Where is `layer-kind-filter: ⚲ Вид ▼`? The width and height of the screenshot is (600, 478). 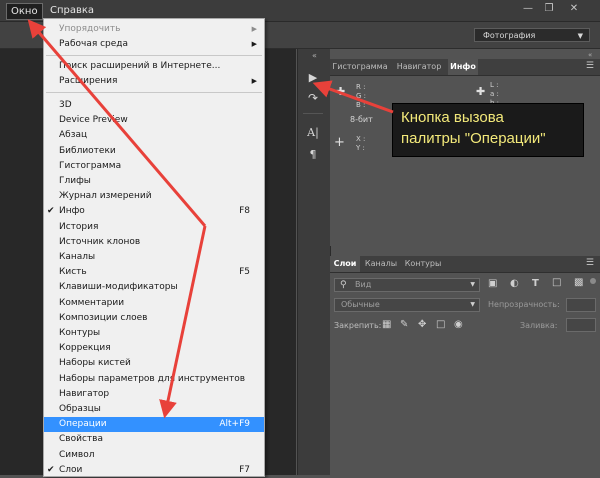
layer-kind-filter: ⚲ Вид ▼ is located at coordinates (407, 285).